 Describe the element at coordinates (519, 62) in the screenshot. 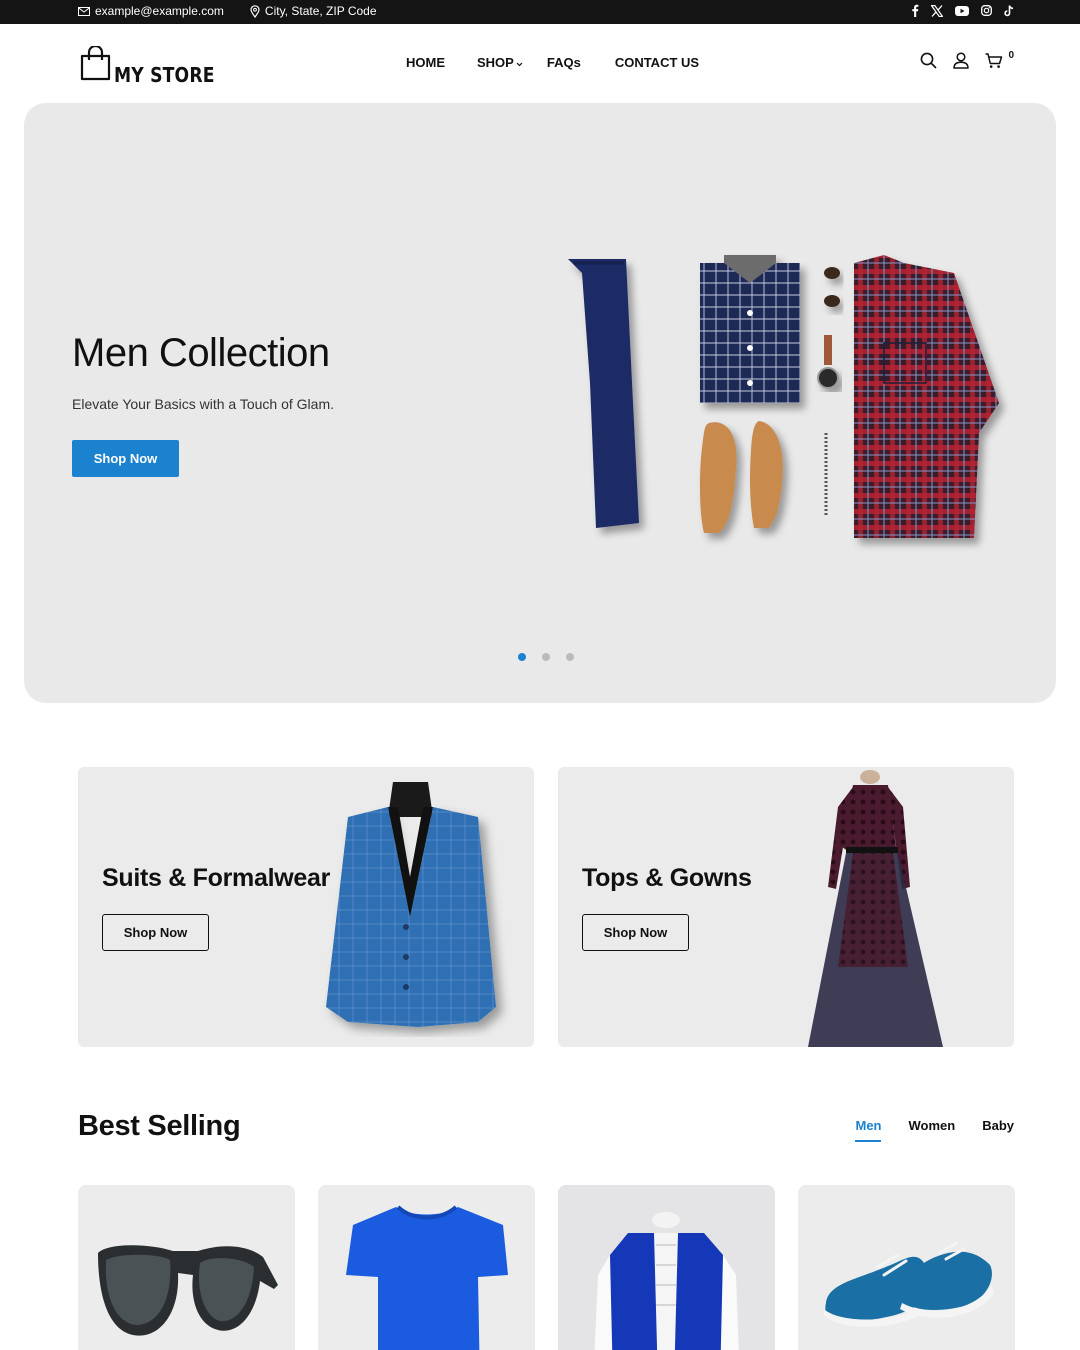

I see `chevron-down-icon` at that location.